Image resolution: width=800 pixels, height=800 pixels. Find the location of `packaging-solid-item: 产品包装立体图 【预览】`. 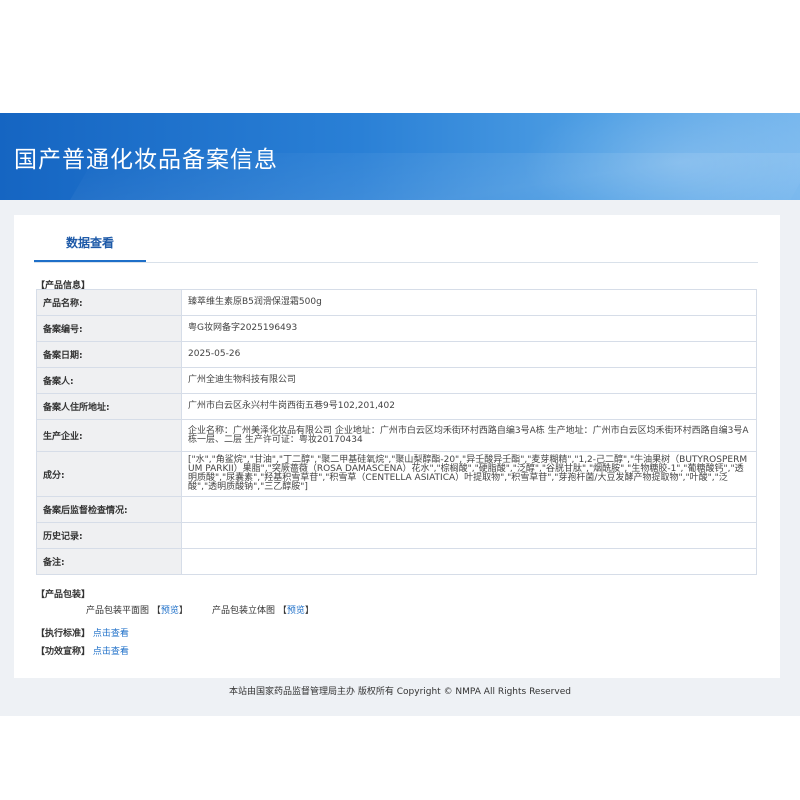

packaging-solid-item: 产品包装立体图 【预览】 is located at coordinates (263, 609).